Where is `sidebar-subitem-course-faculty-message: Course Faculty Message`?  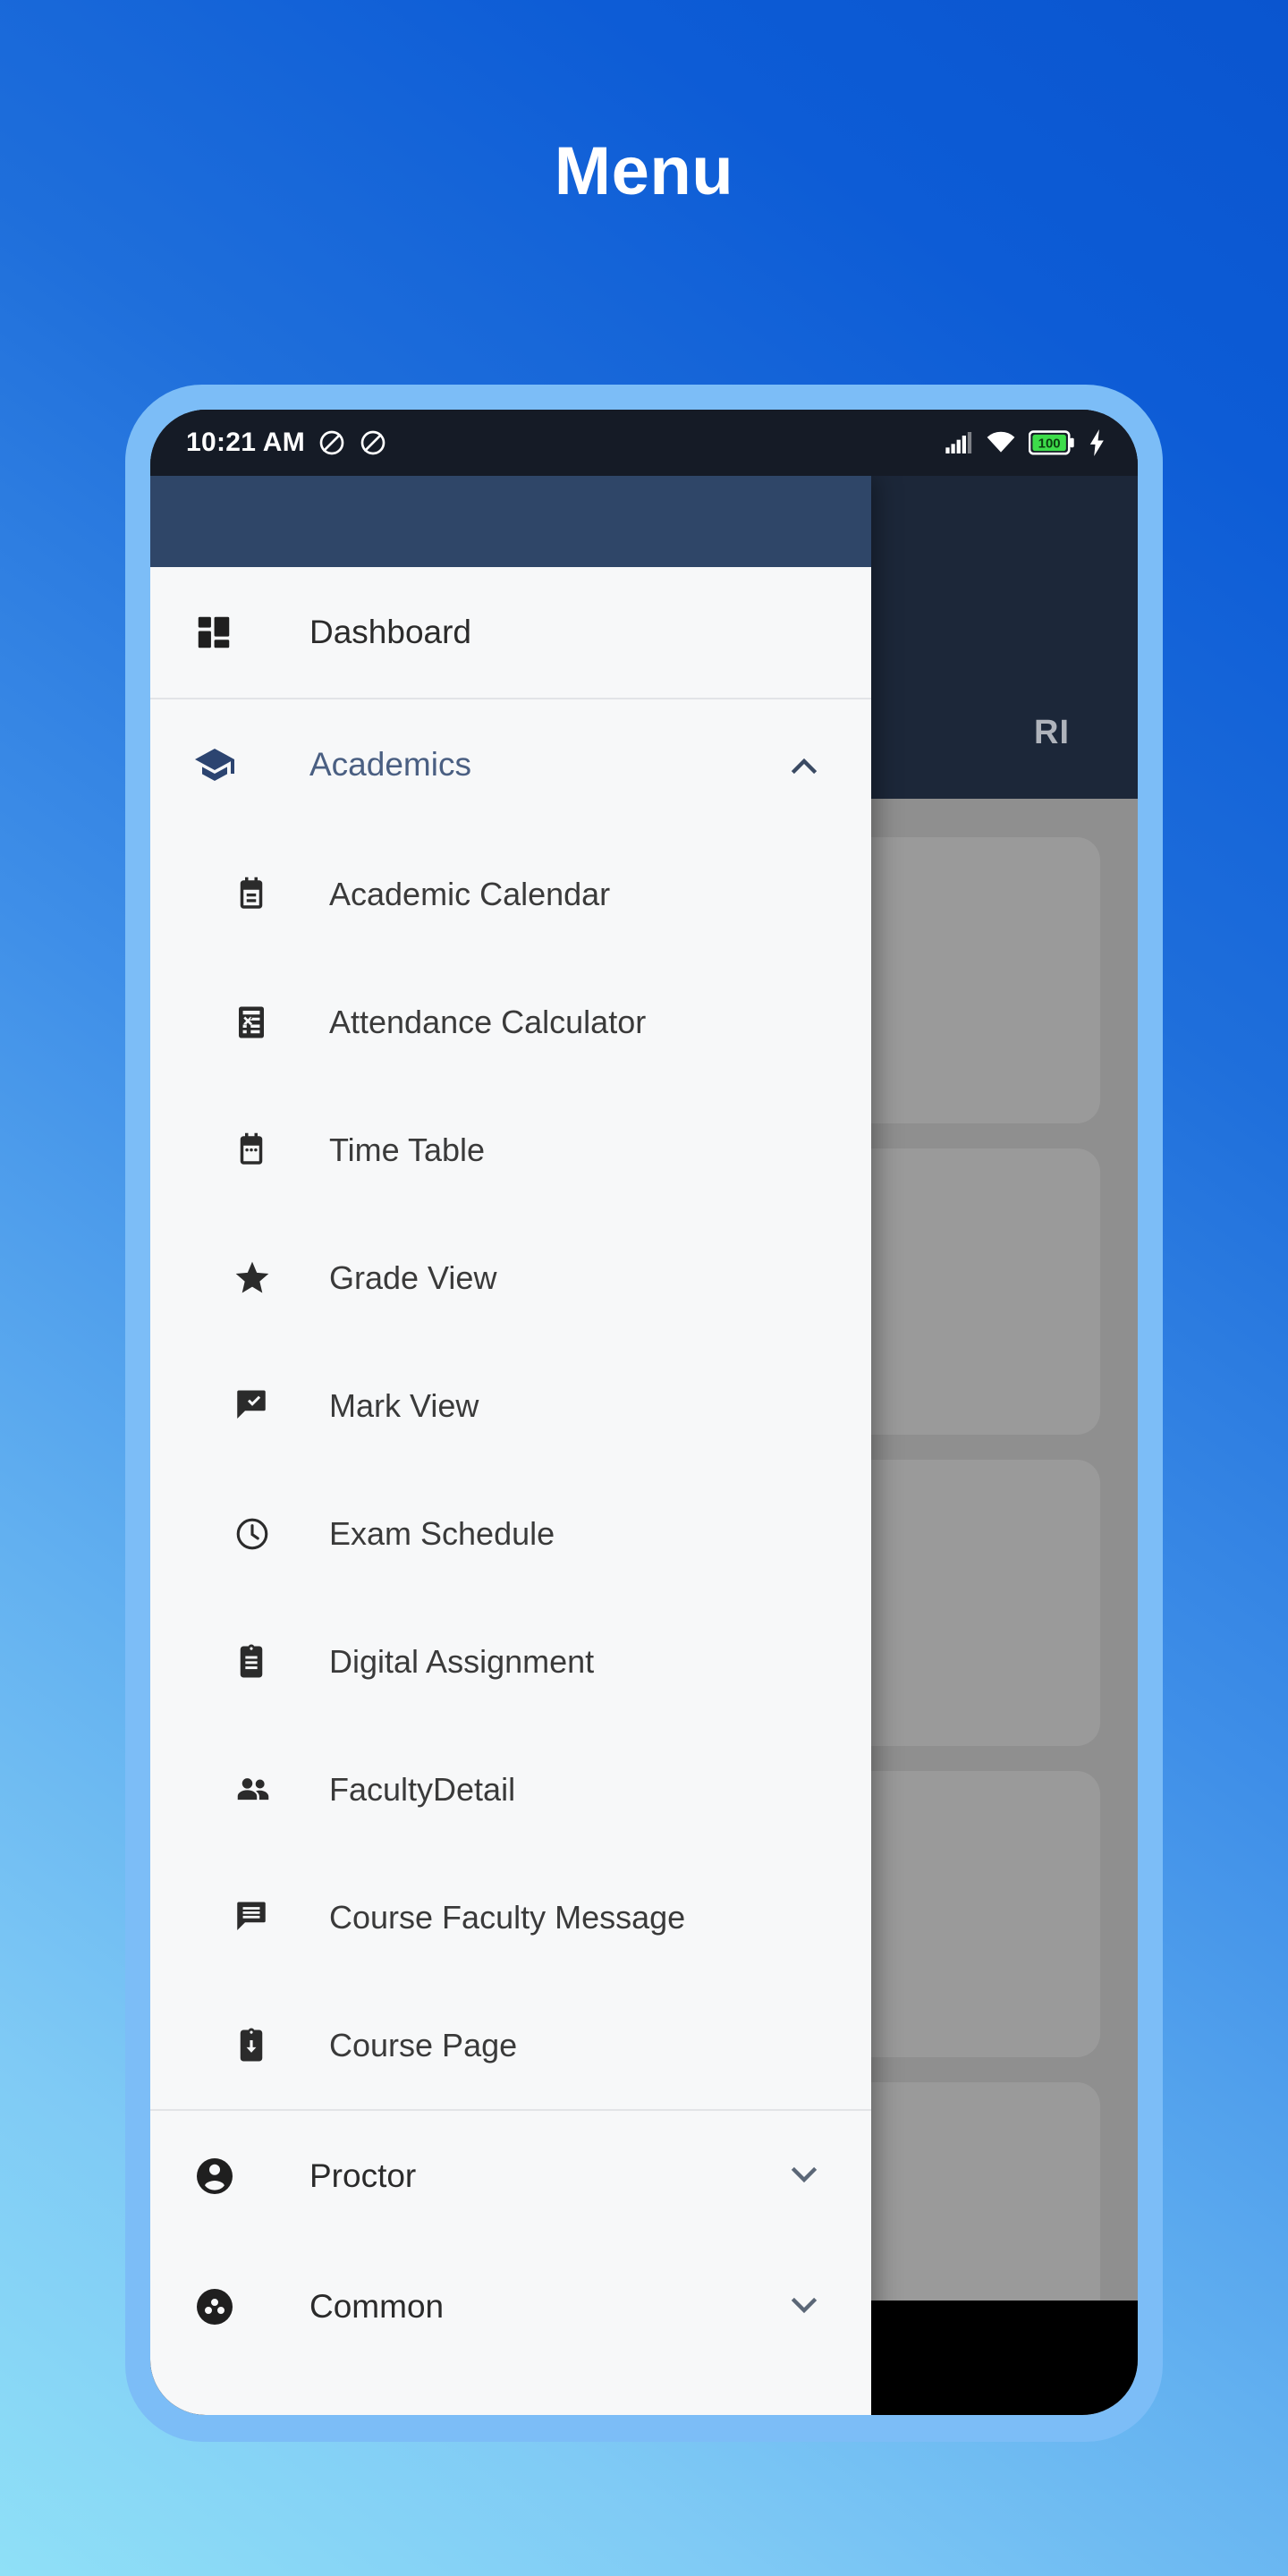
sidebar-subitem-course-faculty-message: Course Faculty Message is located at coordinates (510, 1917).